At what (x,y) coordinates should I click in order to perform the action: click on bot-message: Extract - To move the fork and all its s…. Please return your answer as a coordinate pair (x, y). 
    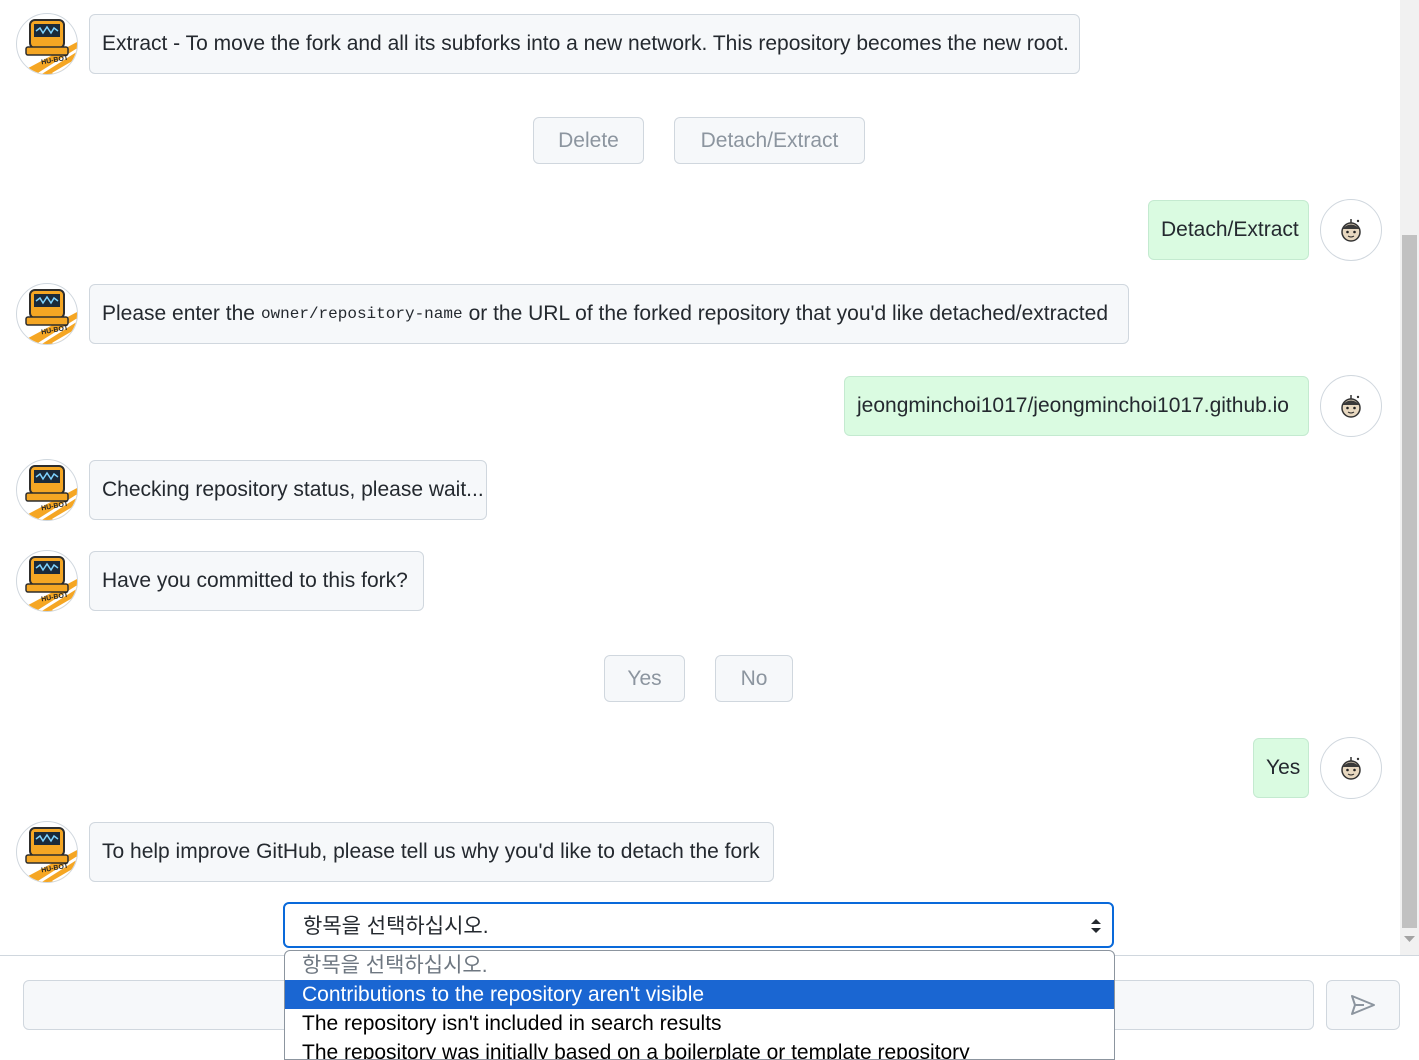
    Looking at the image, I should click on (584, 44).